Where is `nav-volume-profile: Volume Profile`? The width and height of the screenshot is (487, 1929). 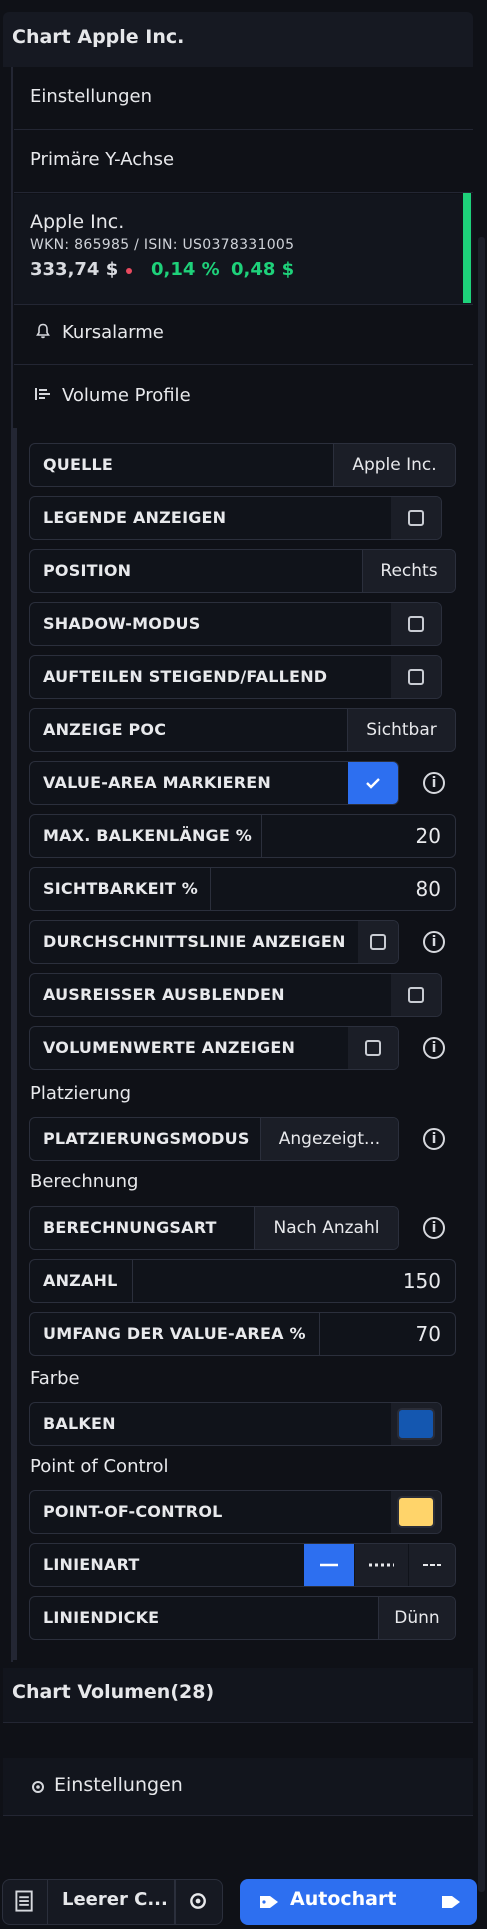
nav-volume-profile: Volume Profile is located at coordinates (126, 395).